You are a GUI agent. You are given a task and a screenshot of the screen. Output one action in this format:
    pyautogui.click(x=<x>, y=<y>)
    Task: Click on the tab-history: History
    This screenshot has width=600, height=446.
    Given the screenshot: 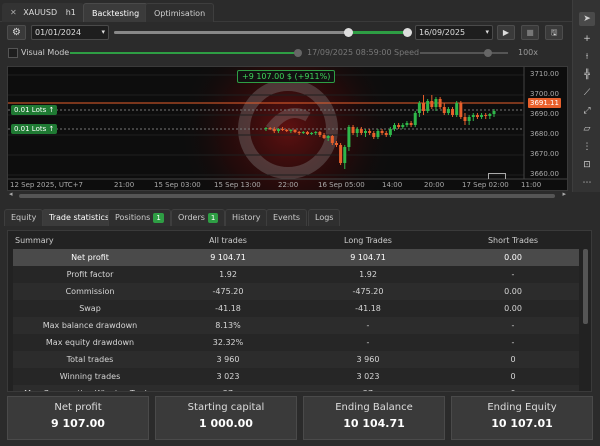 What is the action you would take?
    pyautogui.click(x=246, y=217)
    